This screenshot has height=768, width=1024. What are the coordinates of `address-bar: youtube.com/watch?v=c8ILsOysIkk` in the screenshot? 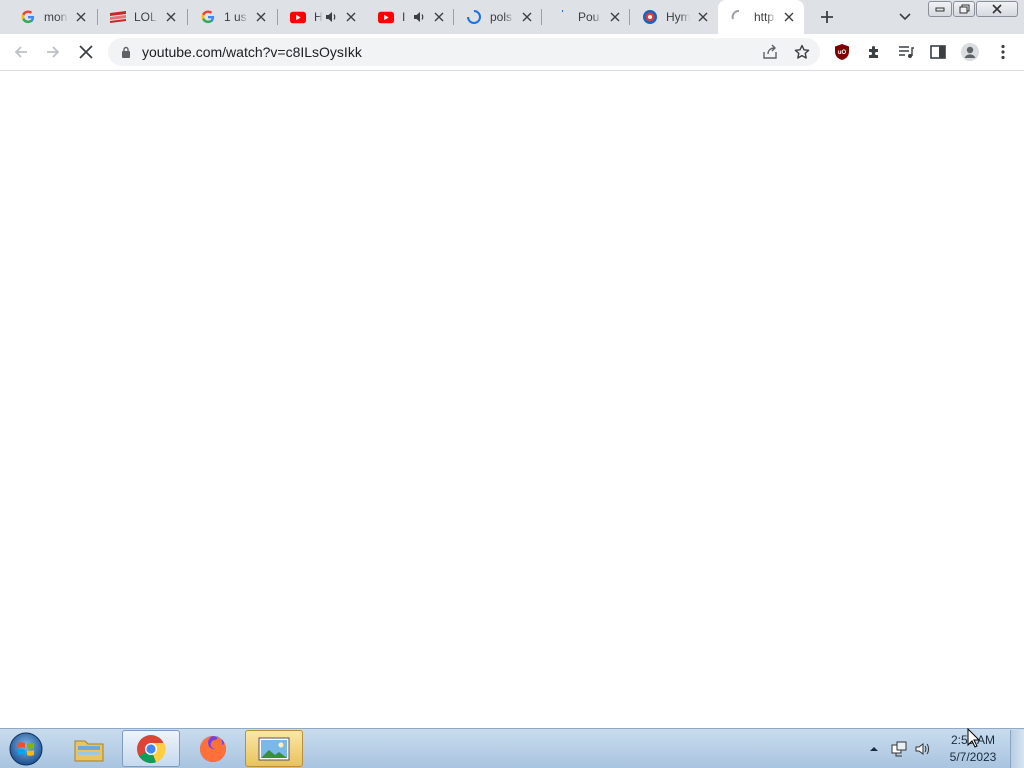 It's located at (464, 52).